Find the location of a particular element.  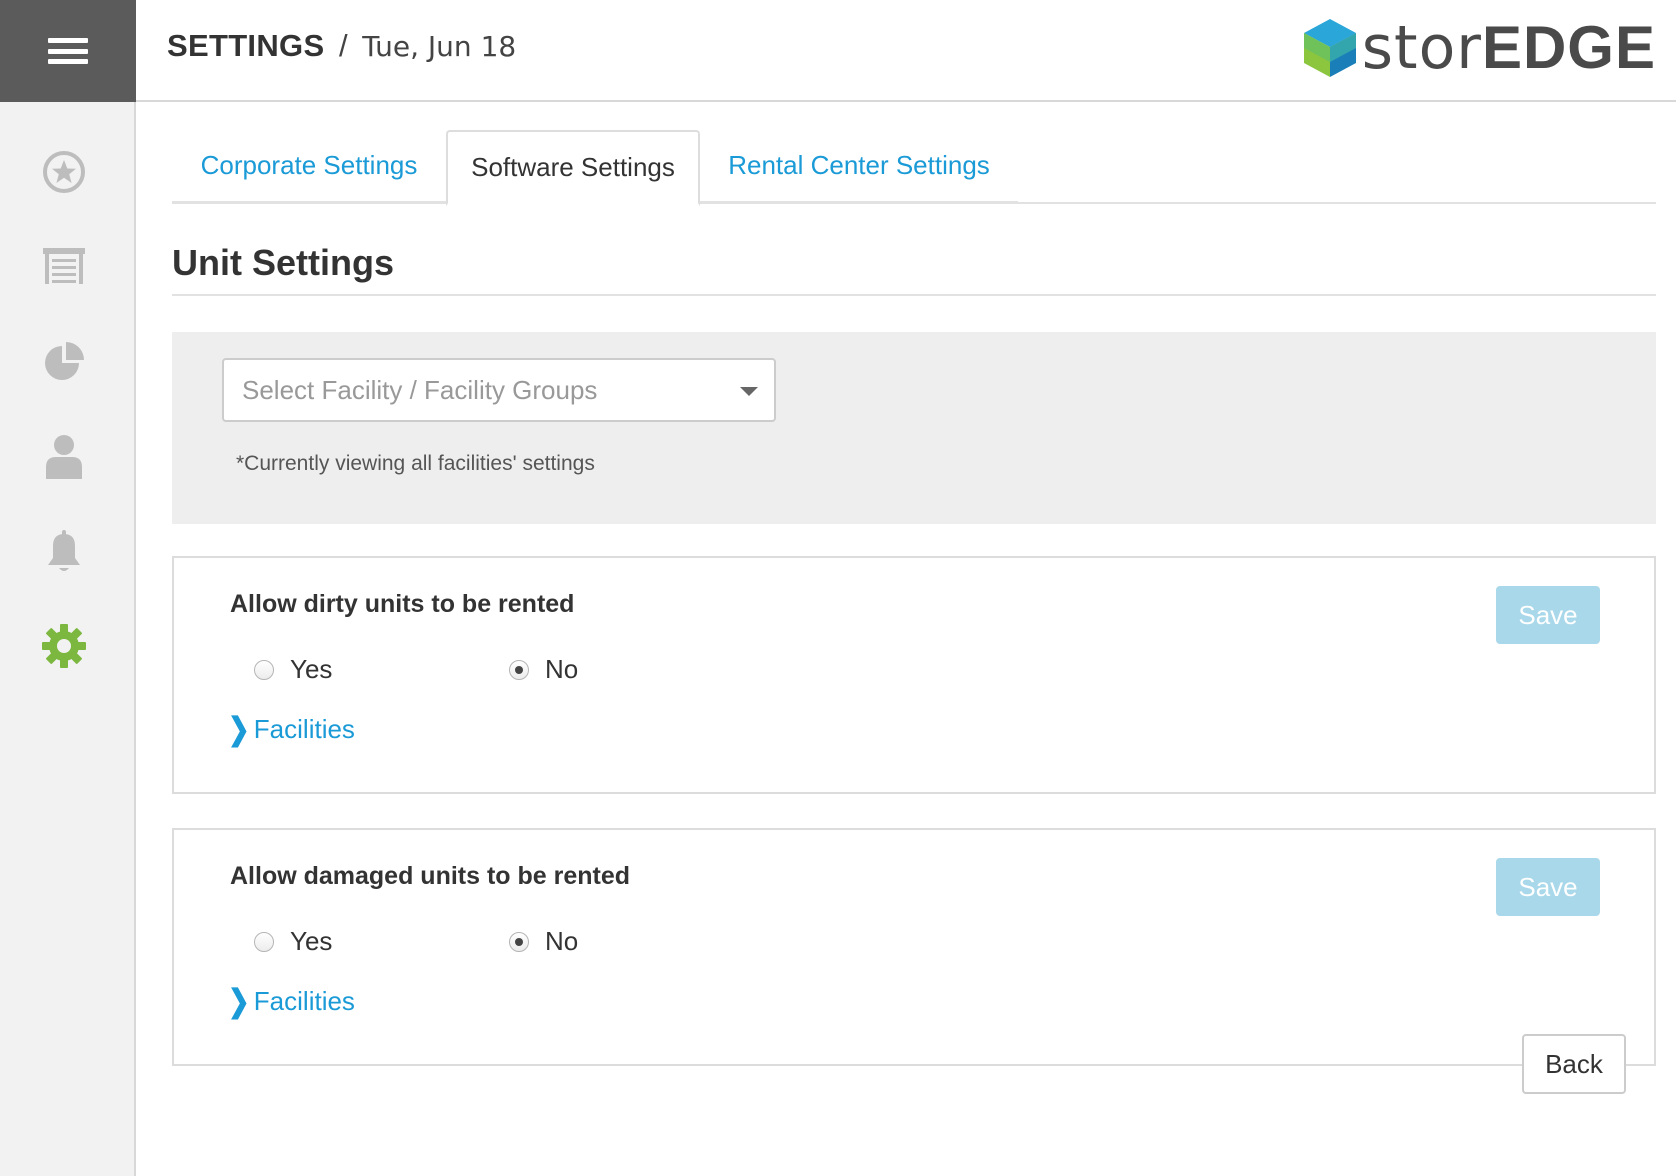

sidebar-item-favorites is located at coordinates (64, 172).